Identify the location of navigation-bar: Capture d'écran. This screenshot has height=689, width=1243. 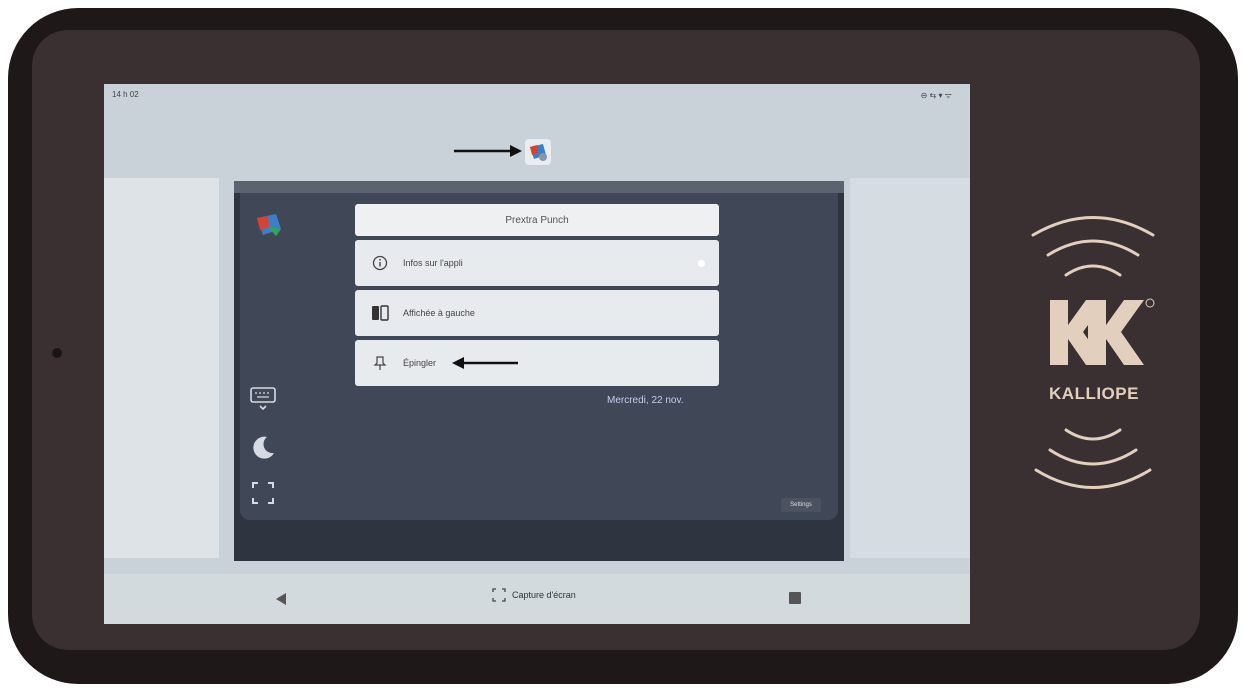
(537, 599).